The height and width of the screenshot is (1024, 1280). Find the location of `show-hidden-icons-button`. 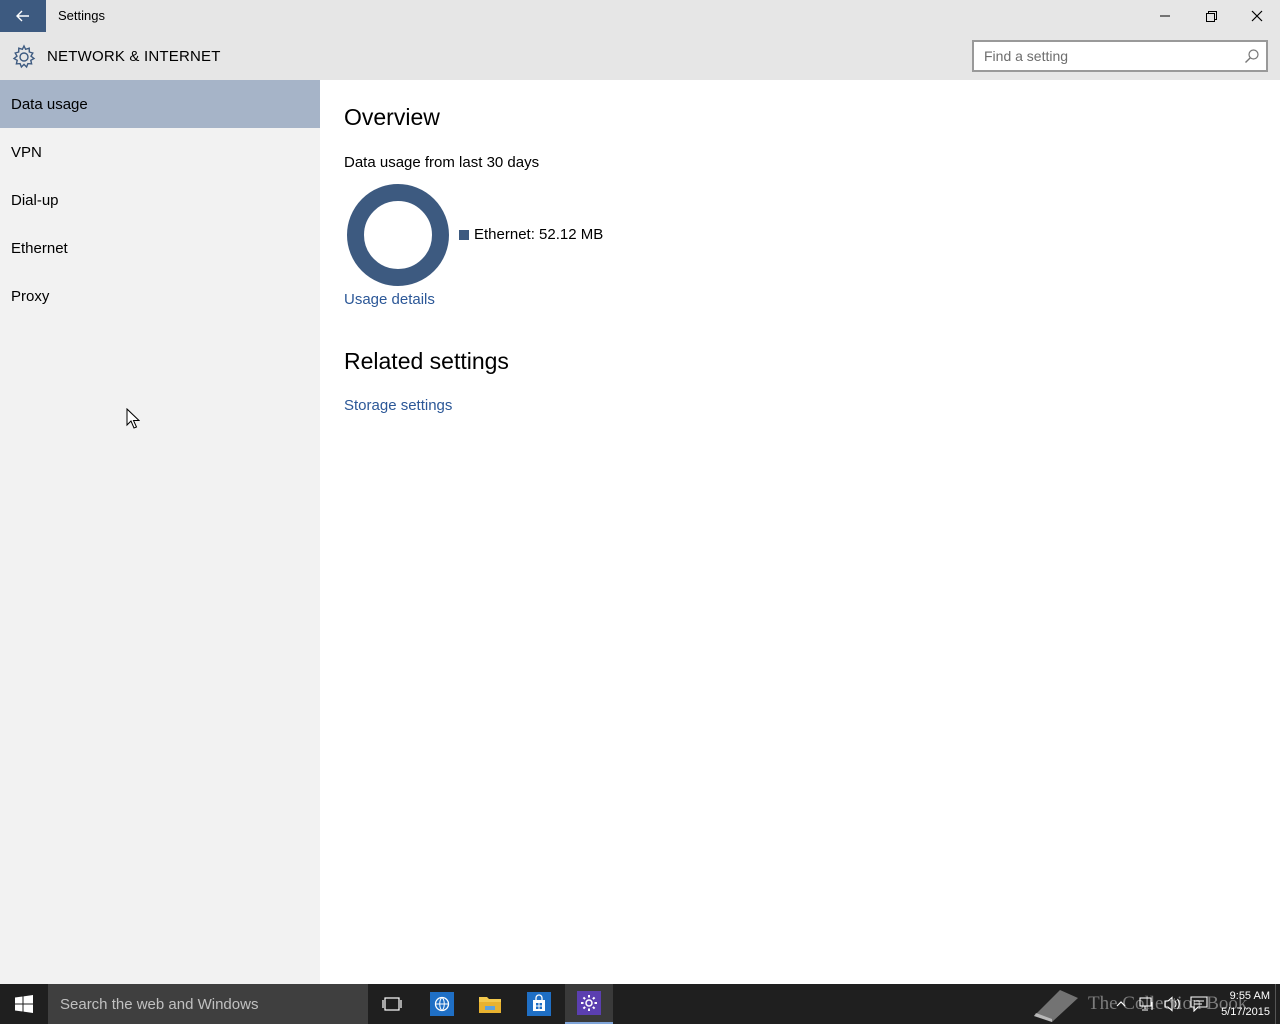

show-hidden-icons-button is located at coordinates (1121, 1004).